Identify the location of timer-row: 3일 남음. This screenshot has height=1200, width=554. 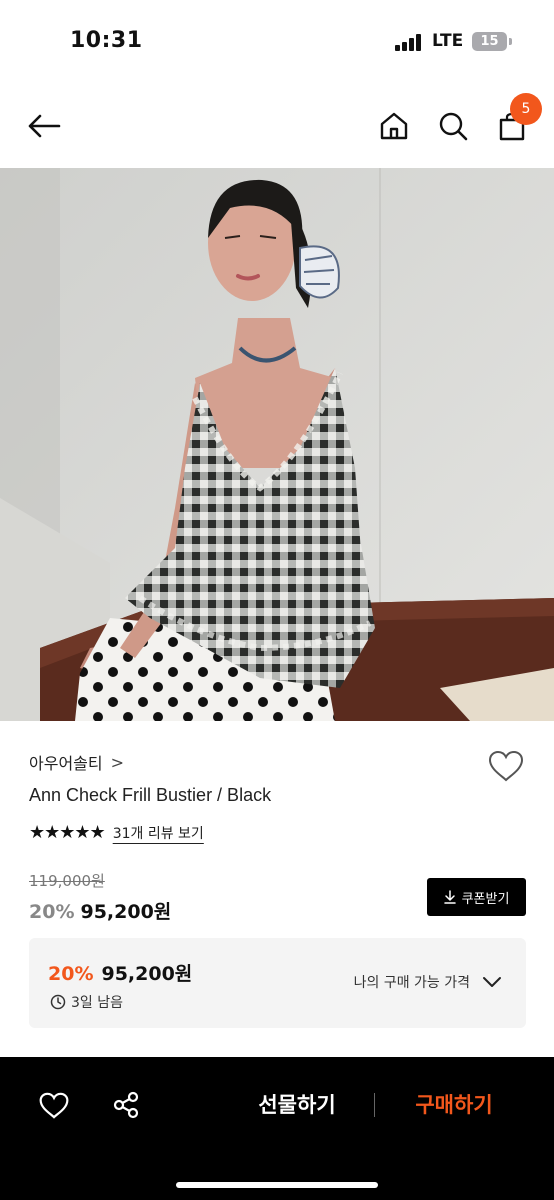
(86, 1002).